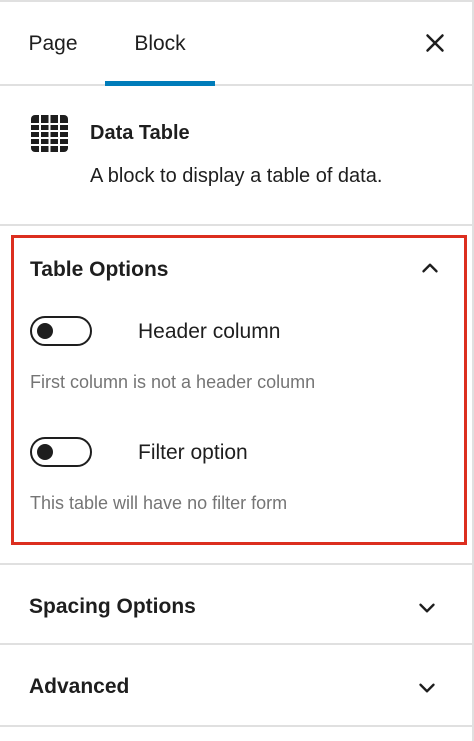  I want to click on tab-block: Block, so click(160, 44).